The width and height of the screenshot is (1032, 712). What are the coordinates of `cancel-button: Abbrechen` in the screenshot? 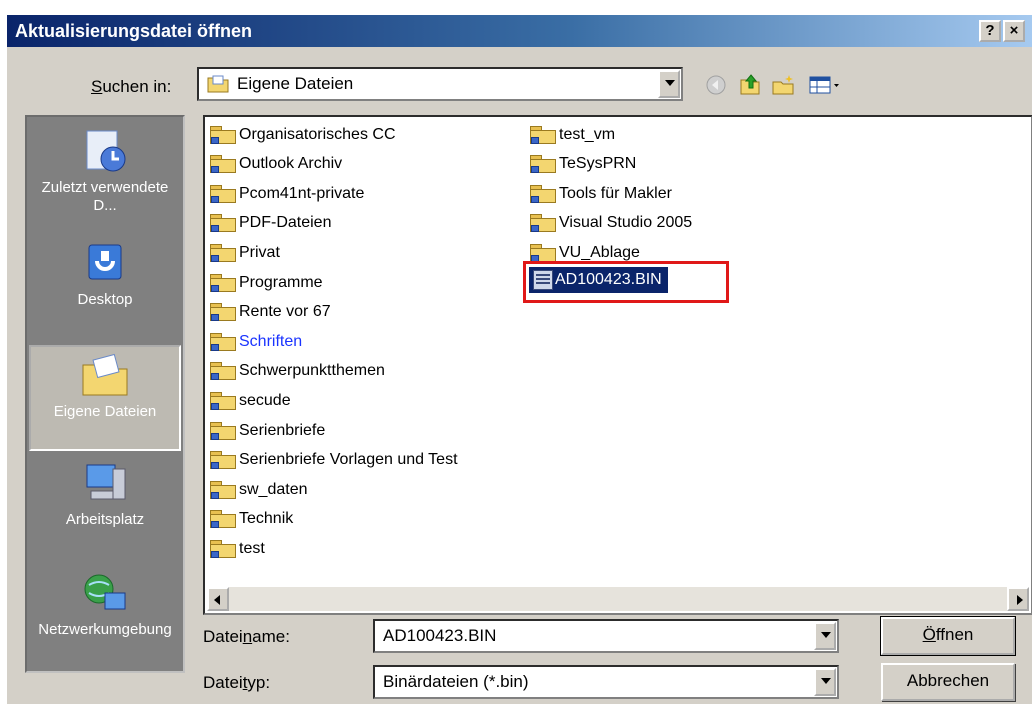 It's located at (948, 682).